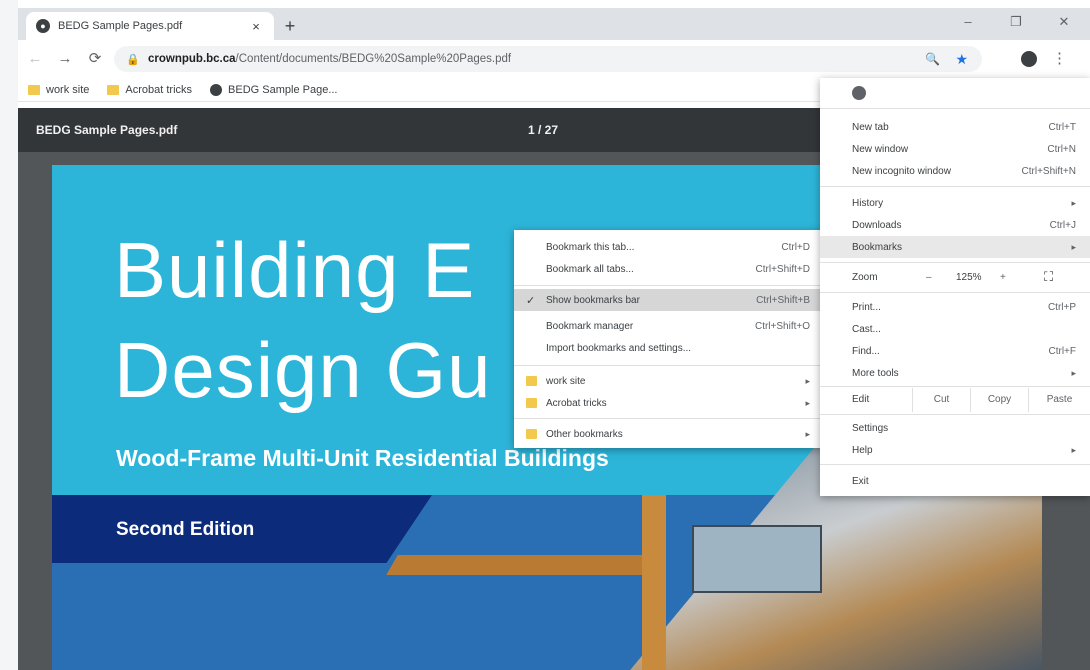  What do you see at coordinates (955, 171) in the screenshot?
I see `menu-item-new-incognito-window: New incognito window Ctrl+Shift+N` at bounding box center [955, 171].